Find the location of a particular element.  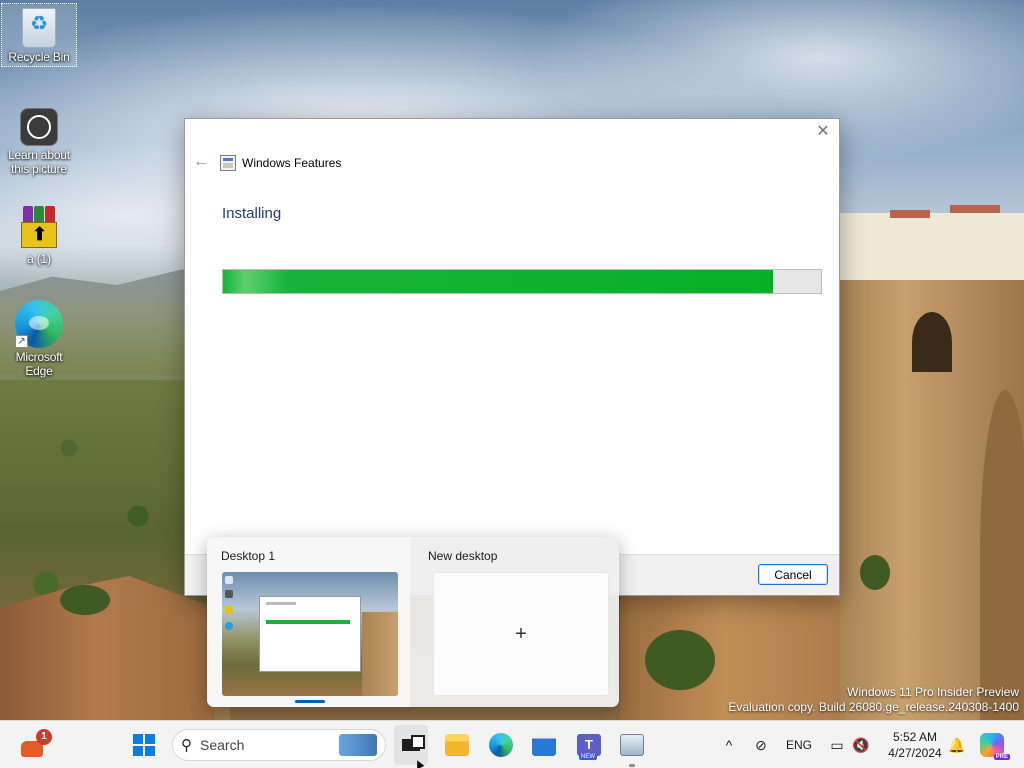

input-language: ENG is located at coordinates (799, 744).